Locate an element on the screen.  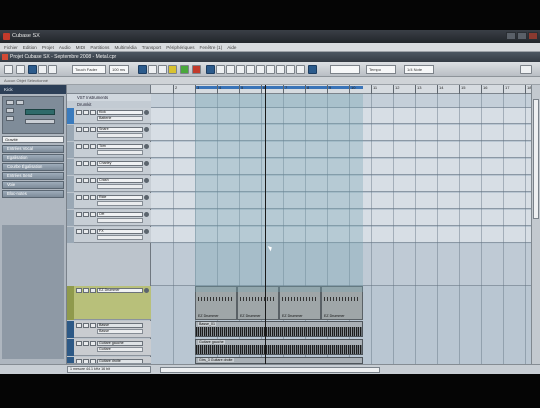
menu-midi: MIDI is located at coordinates (81, 47).